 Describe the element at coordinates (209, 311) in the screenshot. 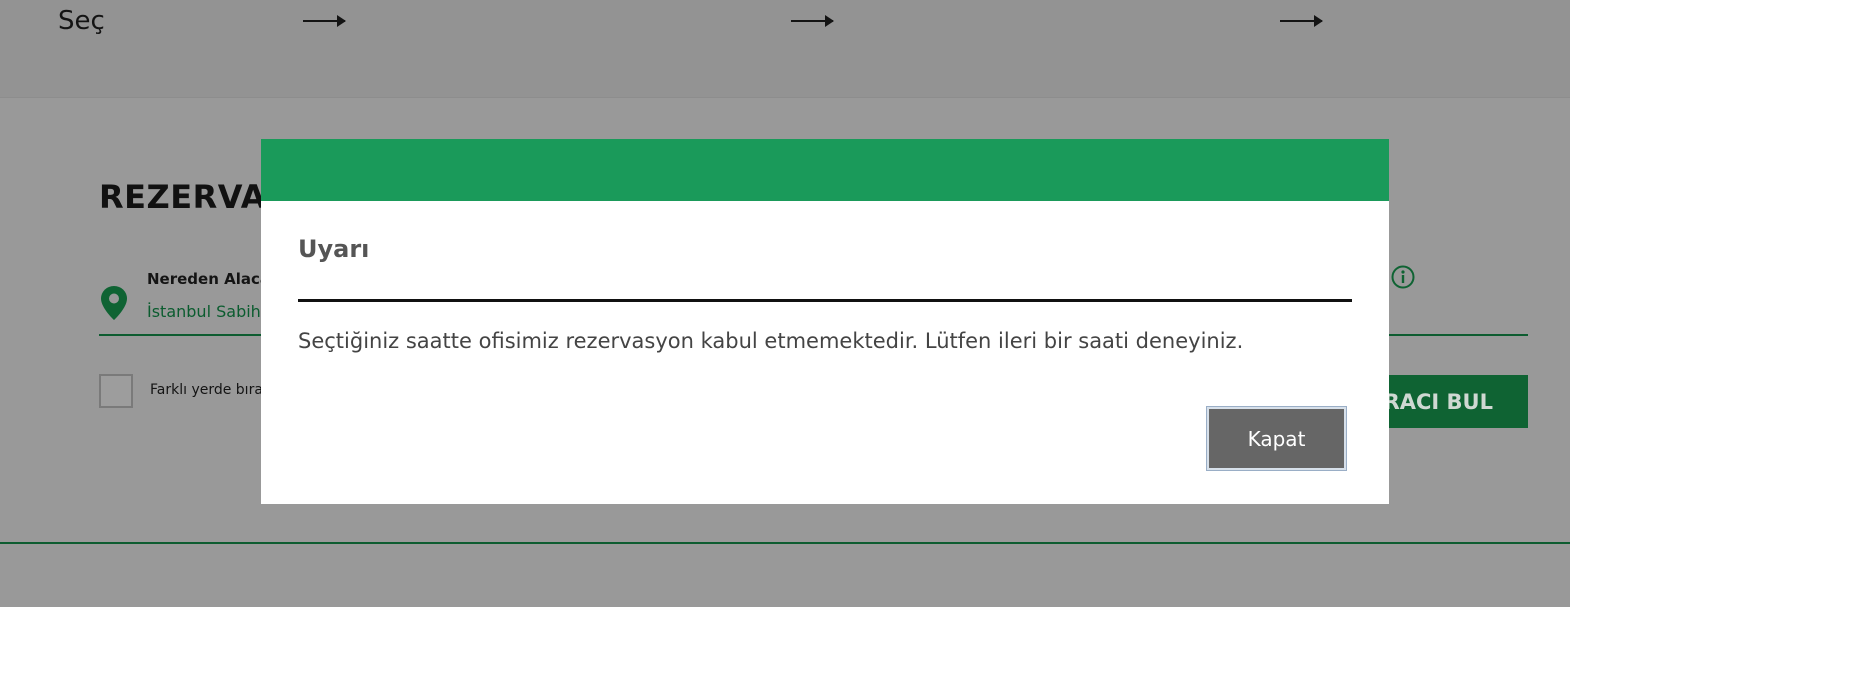

I see `pickup-location-input: İstanbul Sabiha` at that location.